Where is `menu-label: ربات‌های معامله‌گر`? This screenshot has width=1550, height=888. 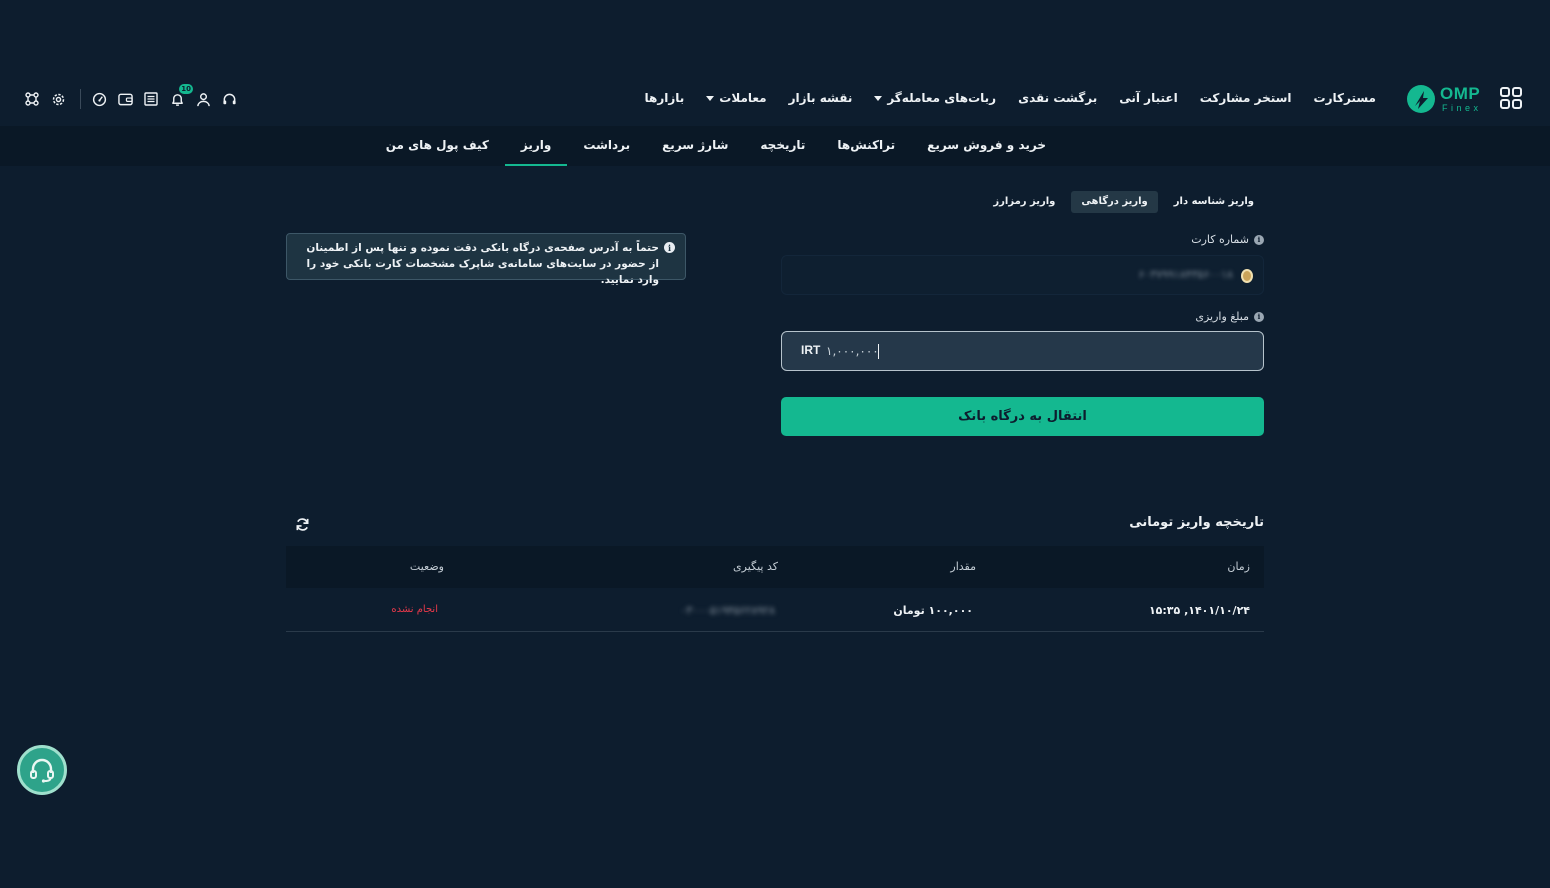 menu-label: ربات‌های معامله‌گر is located at coordinates (942, 98).